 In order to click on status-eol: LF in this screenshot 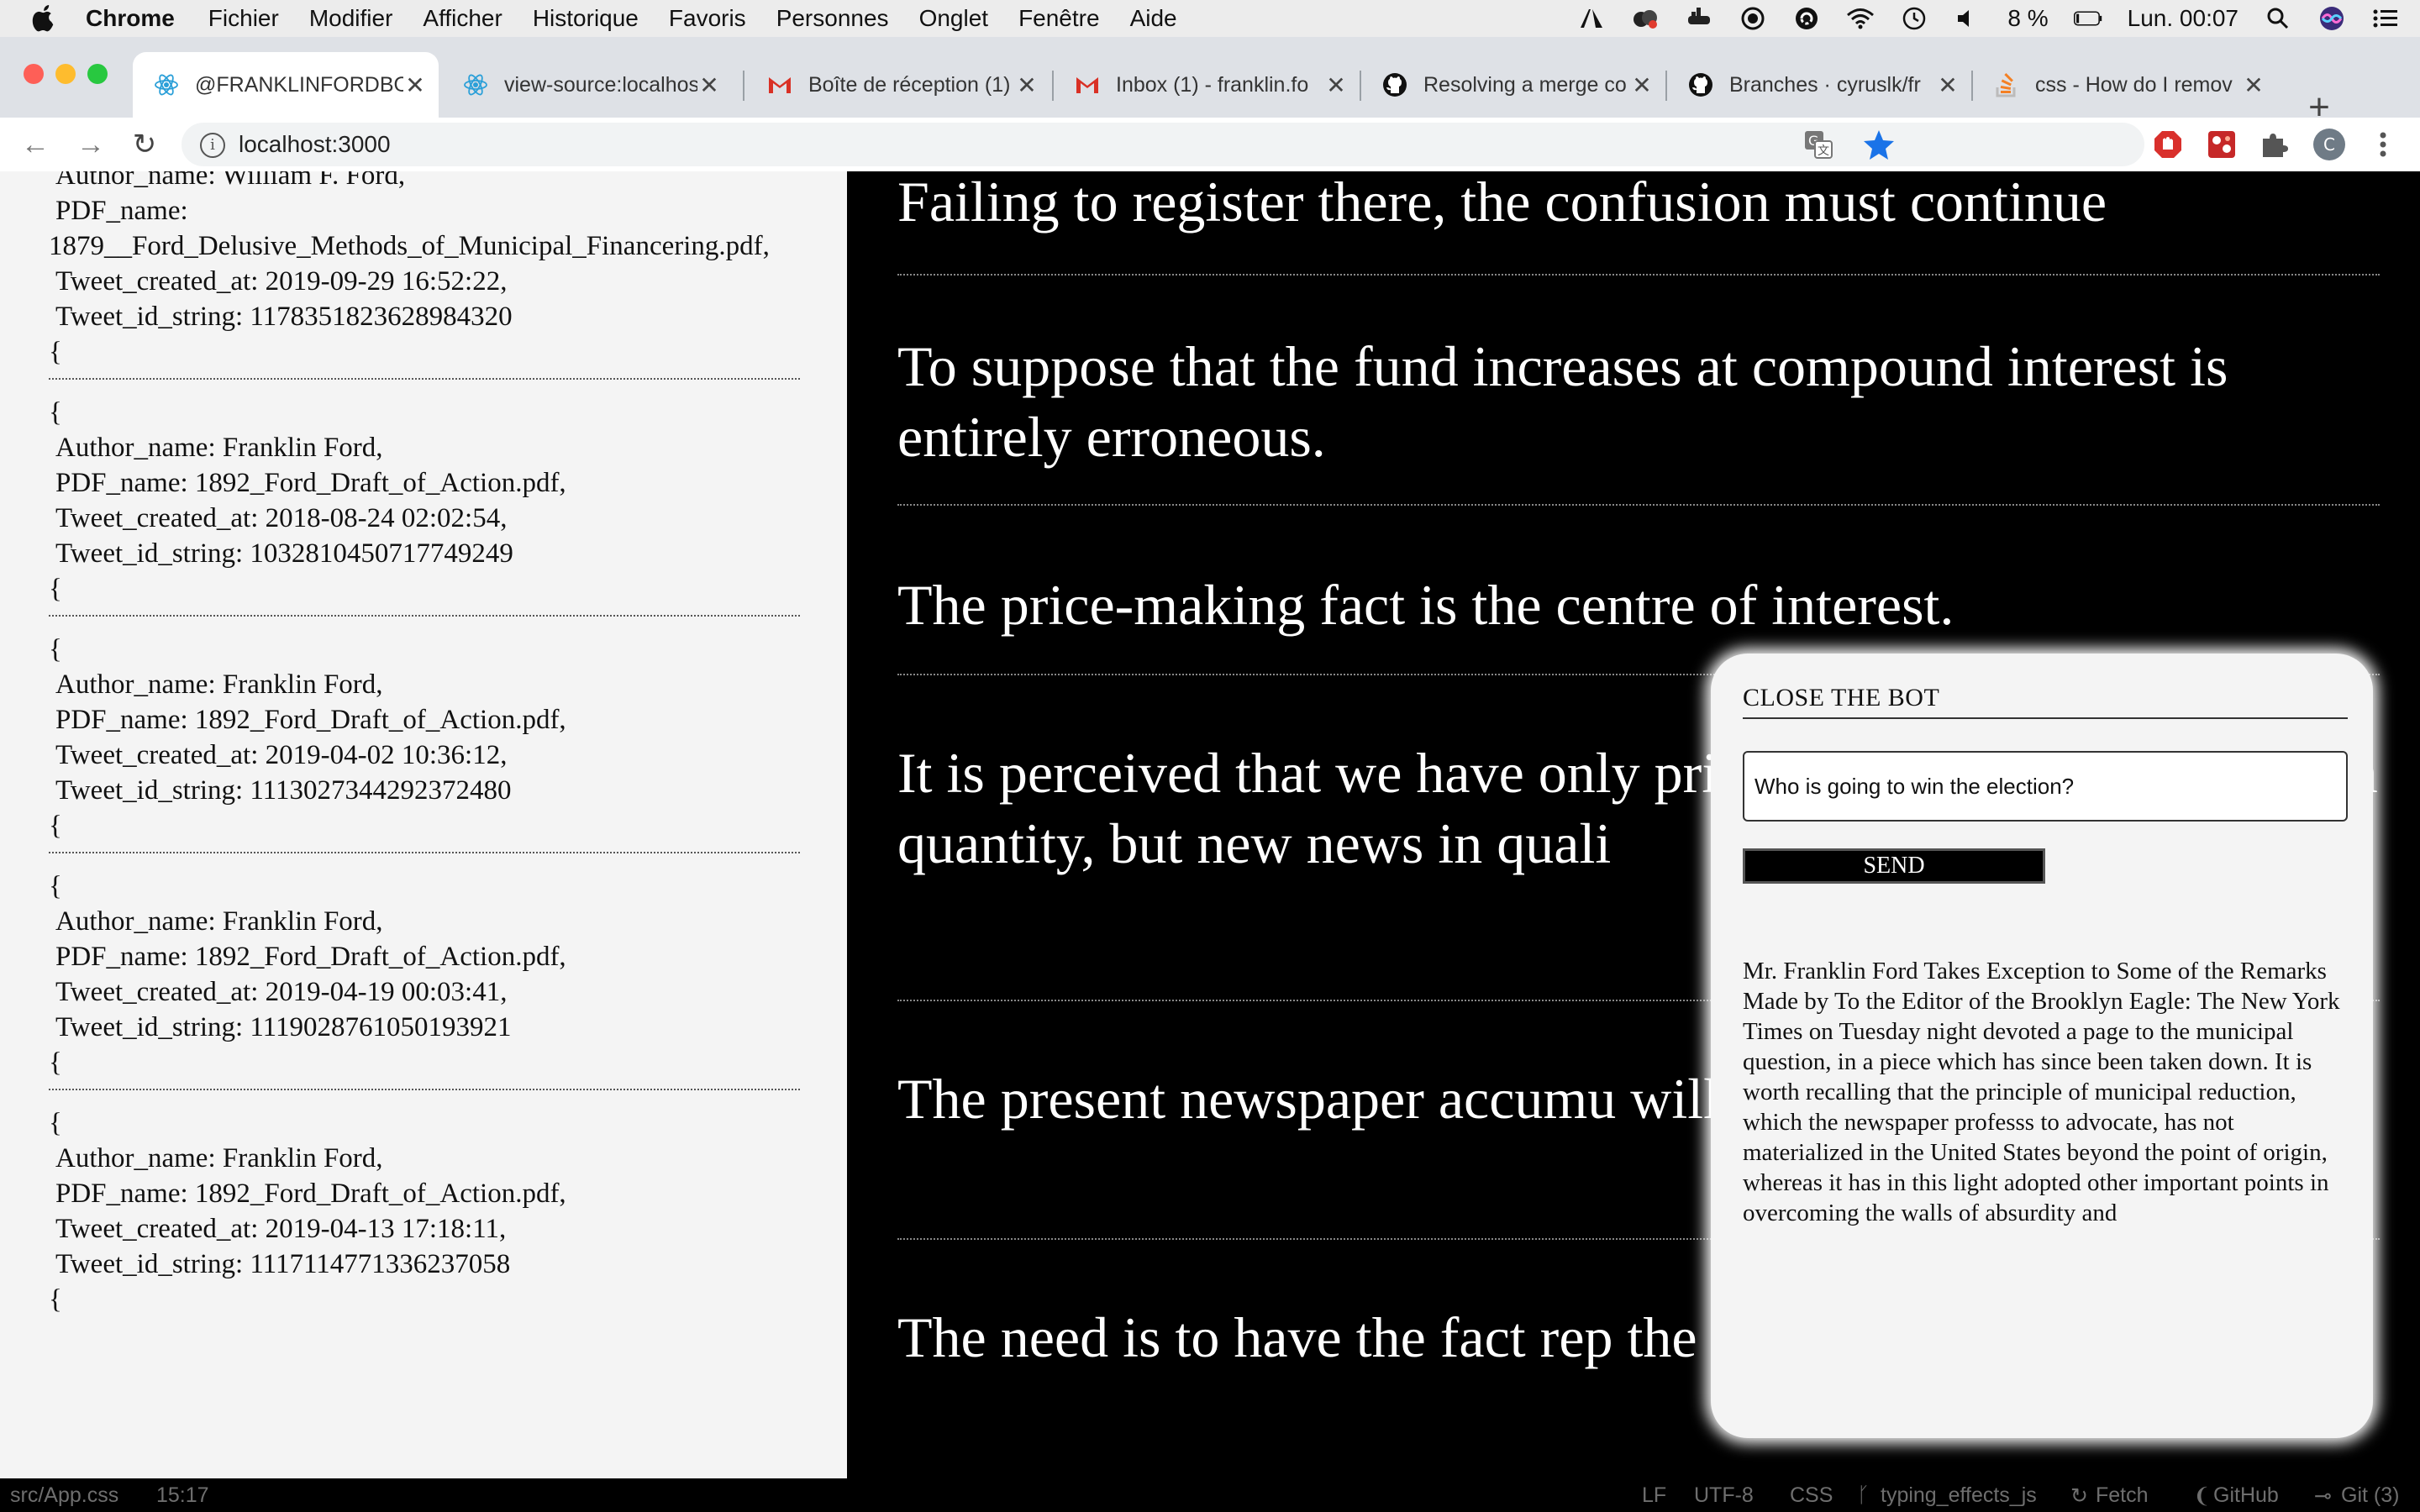, I will do `click(1654, 1495)`.